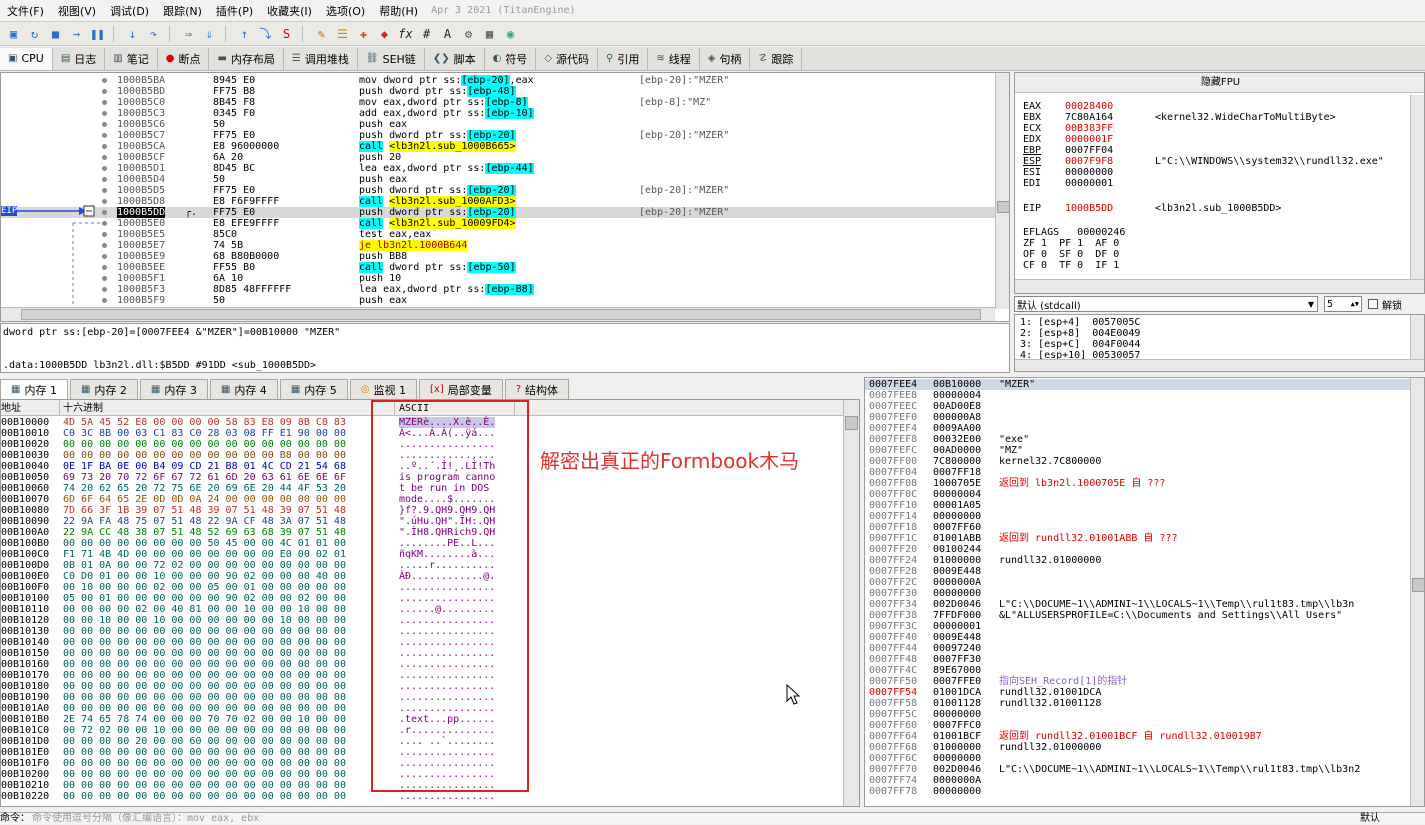 The height and width of the screenshot is (825, 1425). What do you see at coordinates (537, 389) in the screenshot?
I see `dump-tab: ? 结构体` at bounding box center [537, 389].